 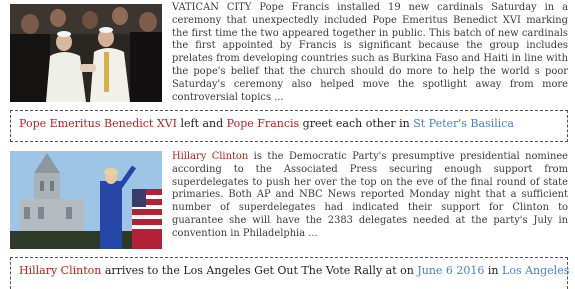 I want to click on caption-text: left and, so click(x=201, y=123).